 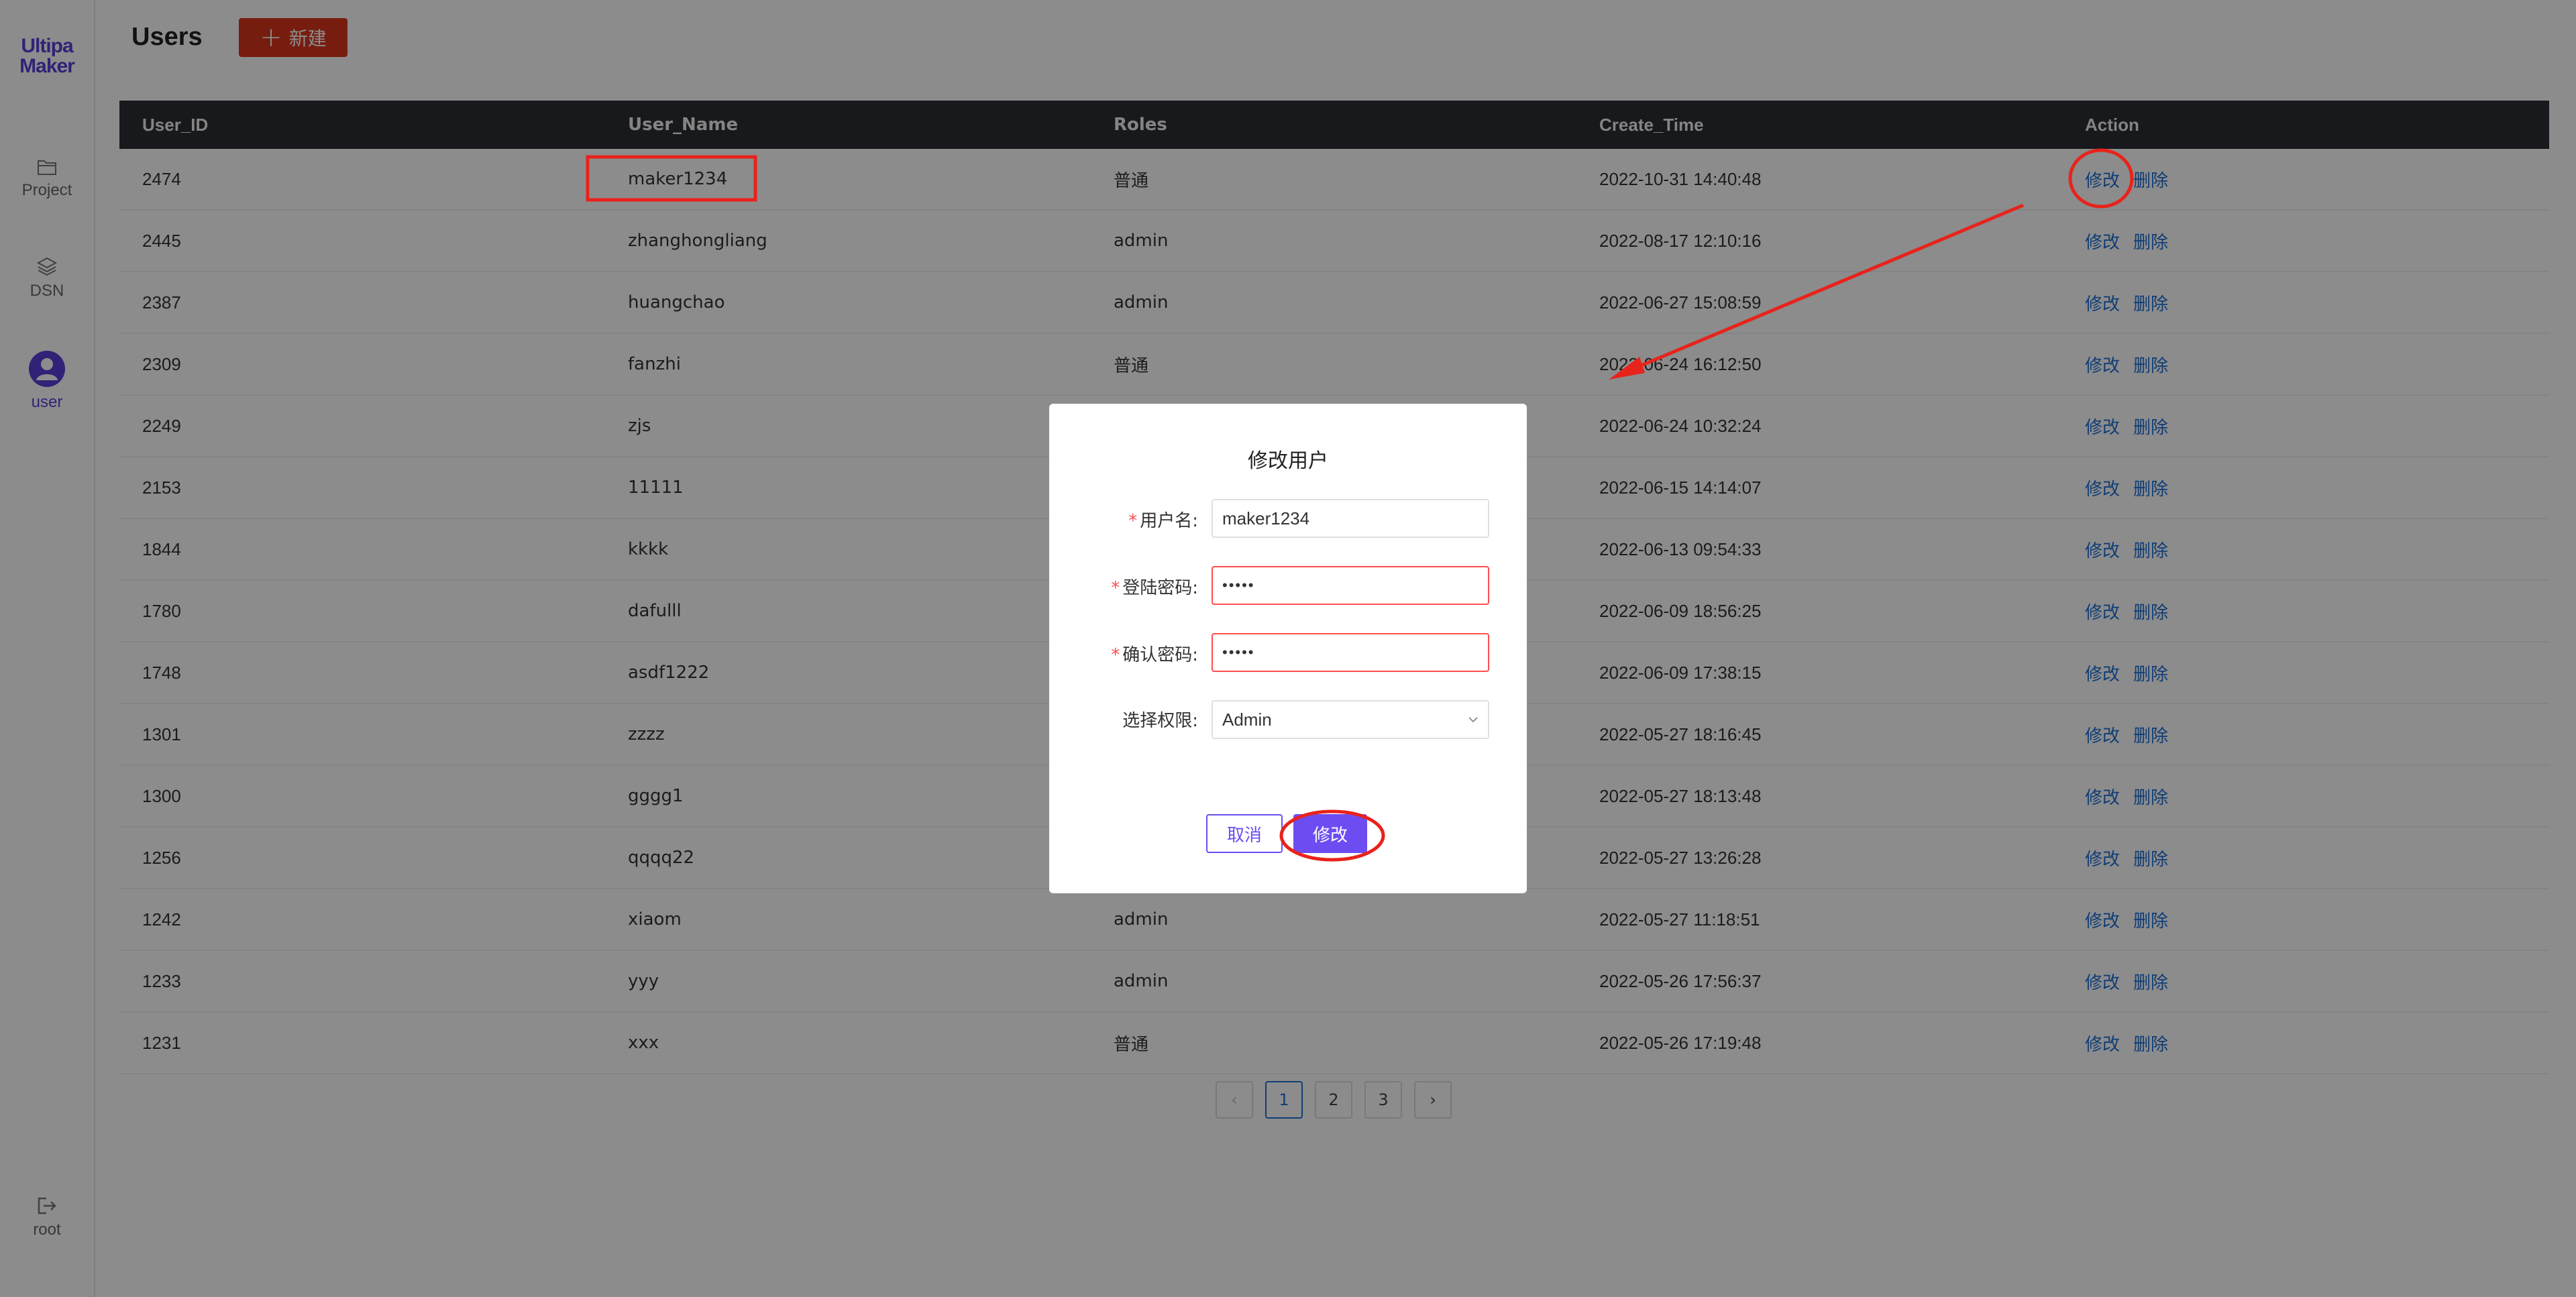 What do you see at coordinates (1350, 518) in the screenshot?
I see `username-input: maker1234` at bounding box center [1350, 518].